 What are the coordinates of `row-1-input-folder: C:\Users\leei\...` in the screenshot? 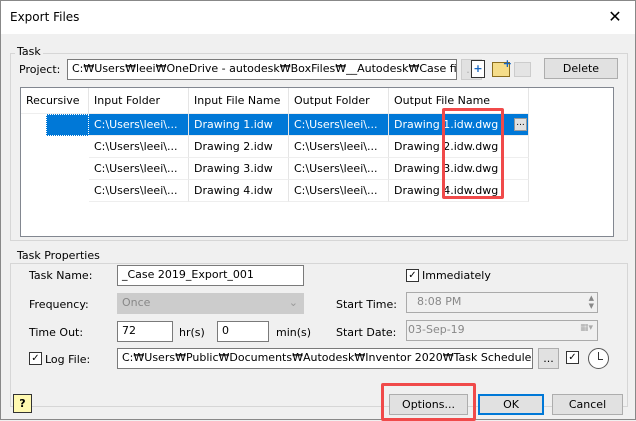 It's located at (139, 125).